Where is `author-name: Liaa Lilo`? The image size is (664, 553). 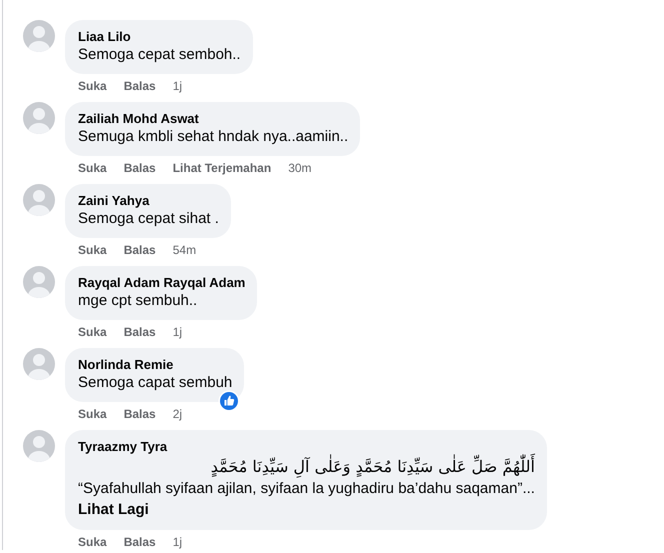 author-name: Liaa Lilo is located at coordinates (159, 36).